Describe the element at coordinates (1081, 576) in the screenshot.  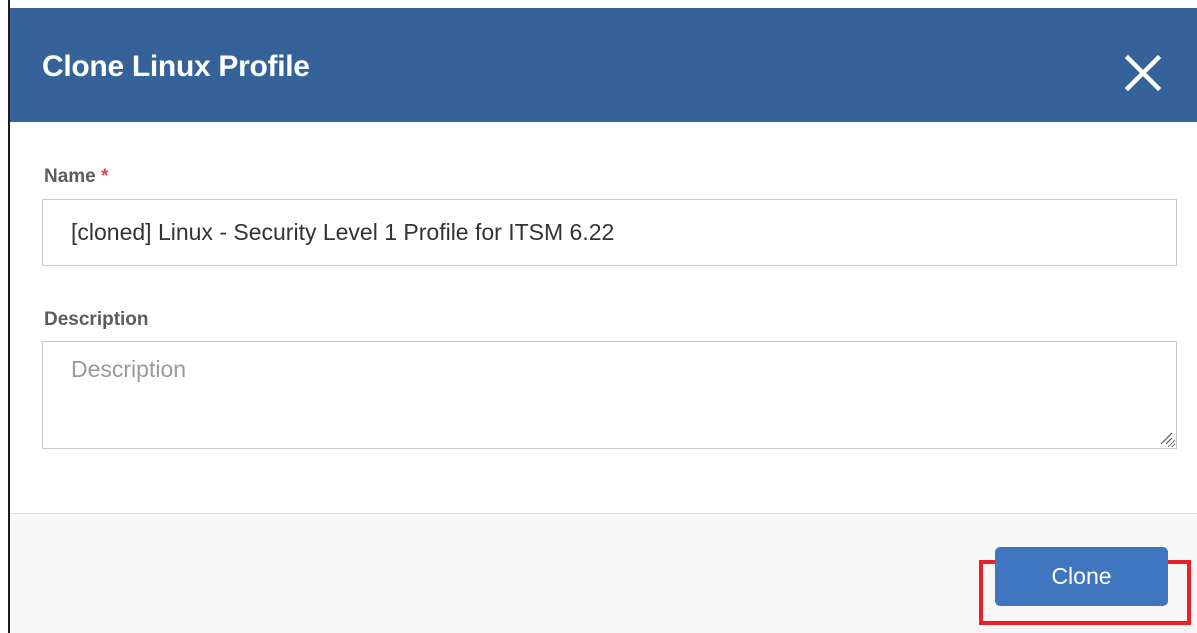
I see `clone-button: Clone` at that location.